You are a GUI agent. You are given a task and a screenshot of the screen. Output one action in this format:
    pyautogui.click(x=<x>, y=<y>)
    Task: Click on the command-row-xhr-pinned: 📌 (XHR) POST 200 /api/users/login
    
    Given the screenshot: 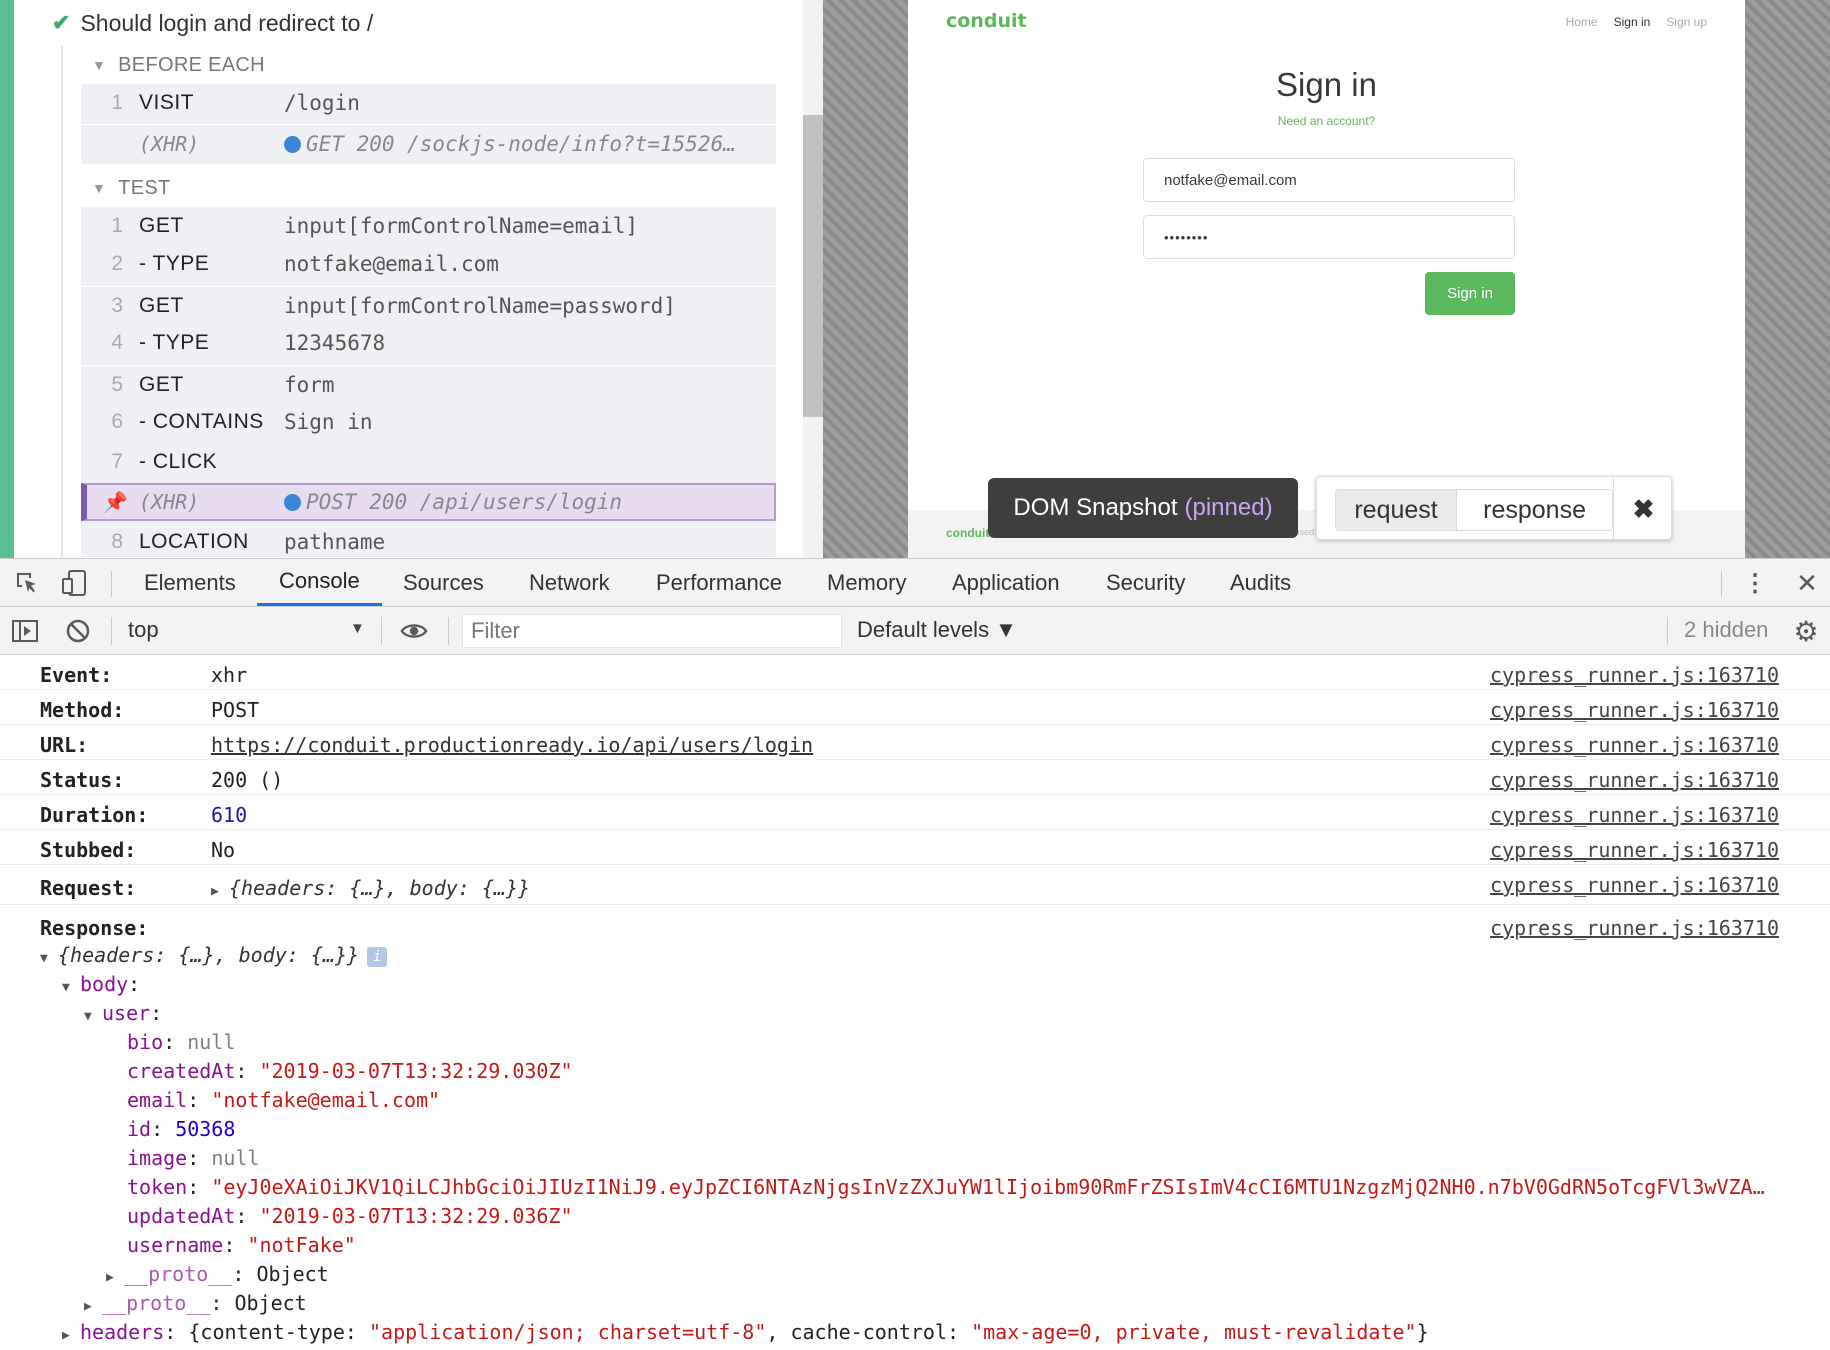 What is the action you would take?
    pyautogui.click(x=428, y=502)
    